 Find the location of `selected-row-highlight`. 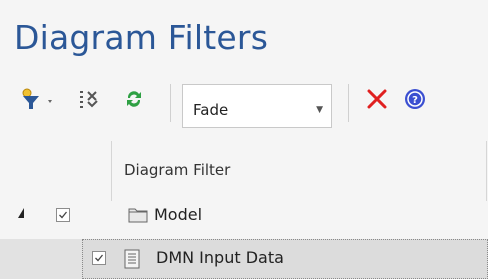

selected-row-highlight is located at coordinates (285, 259).